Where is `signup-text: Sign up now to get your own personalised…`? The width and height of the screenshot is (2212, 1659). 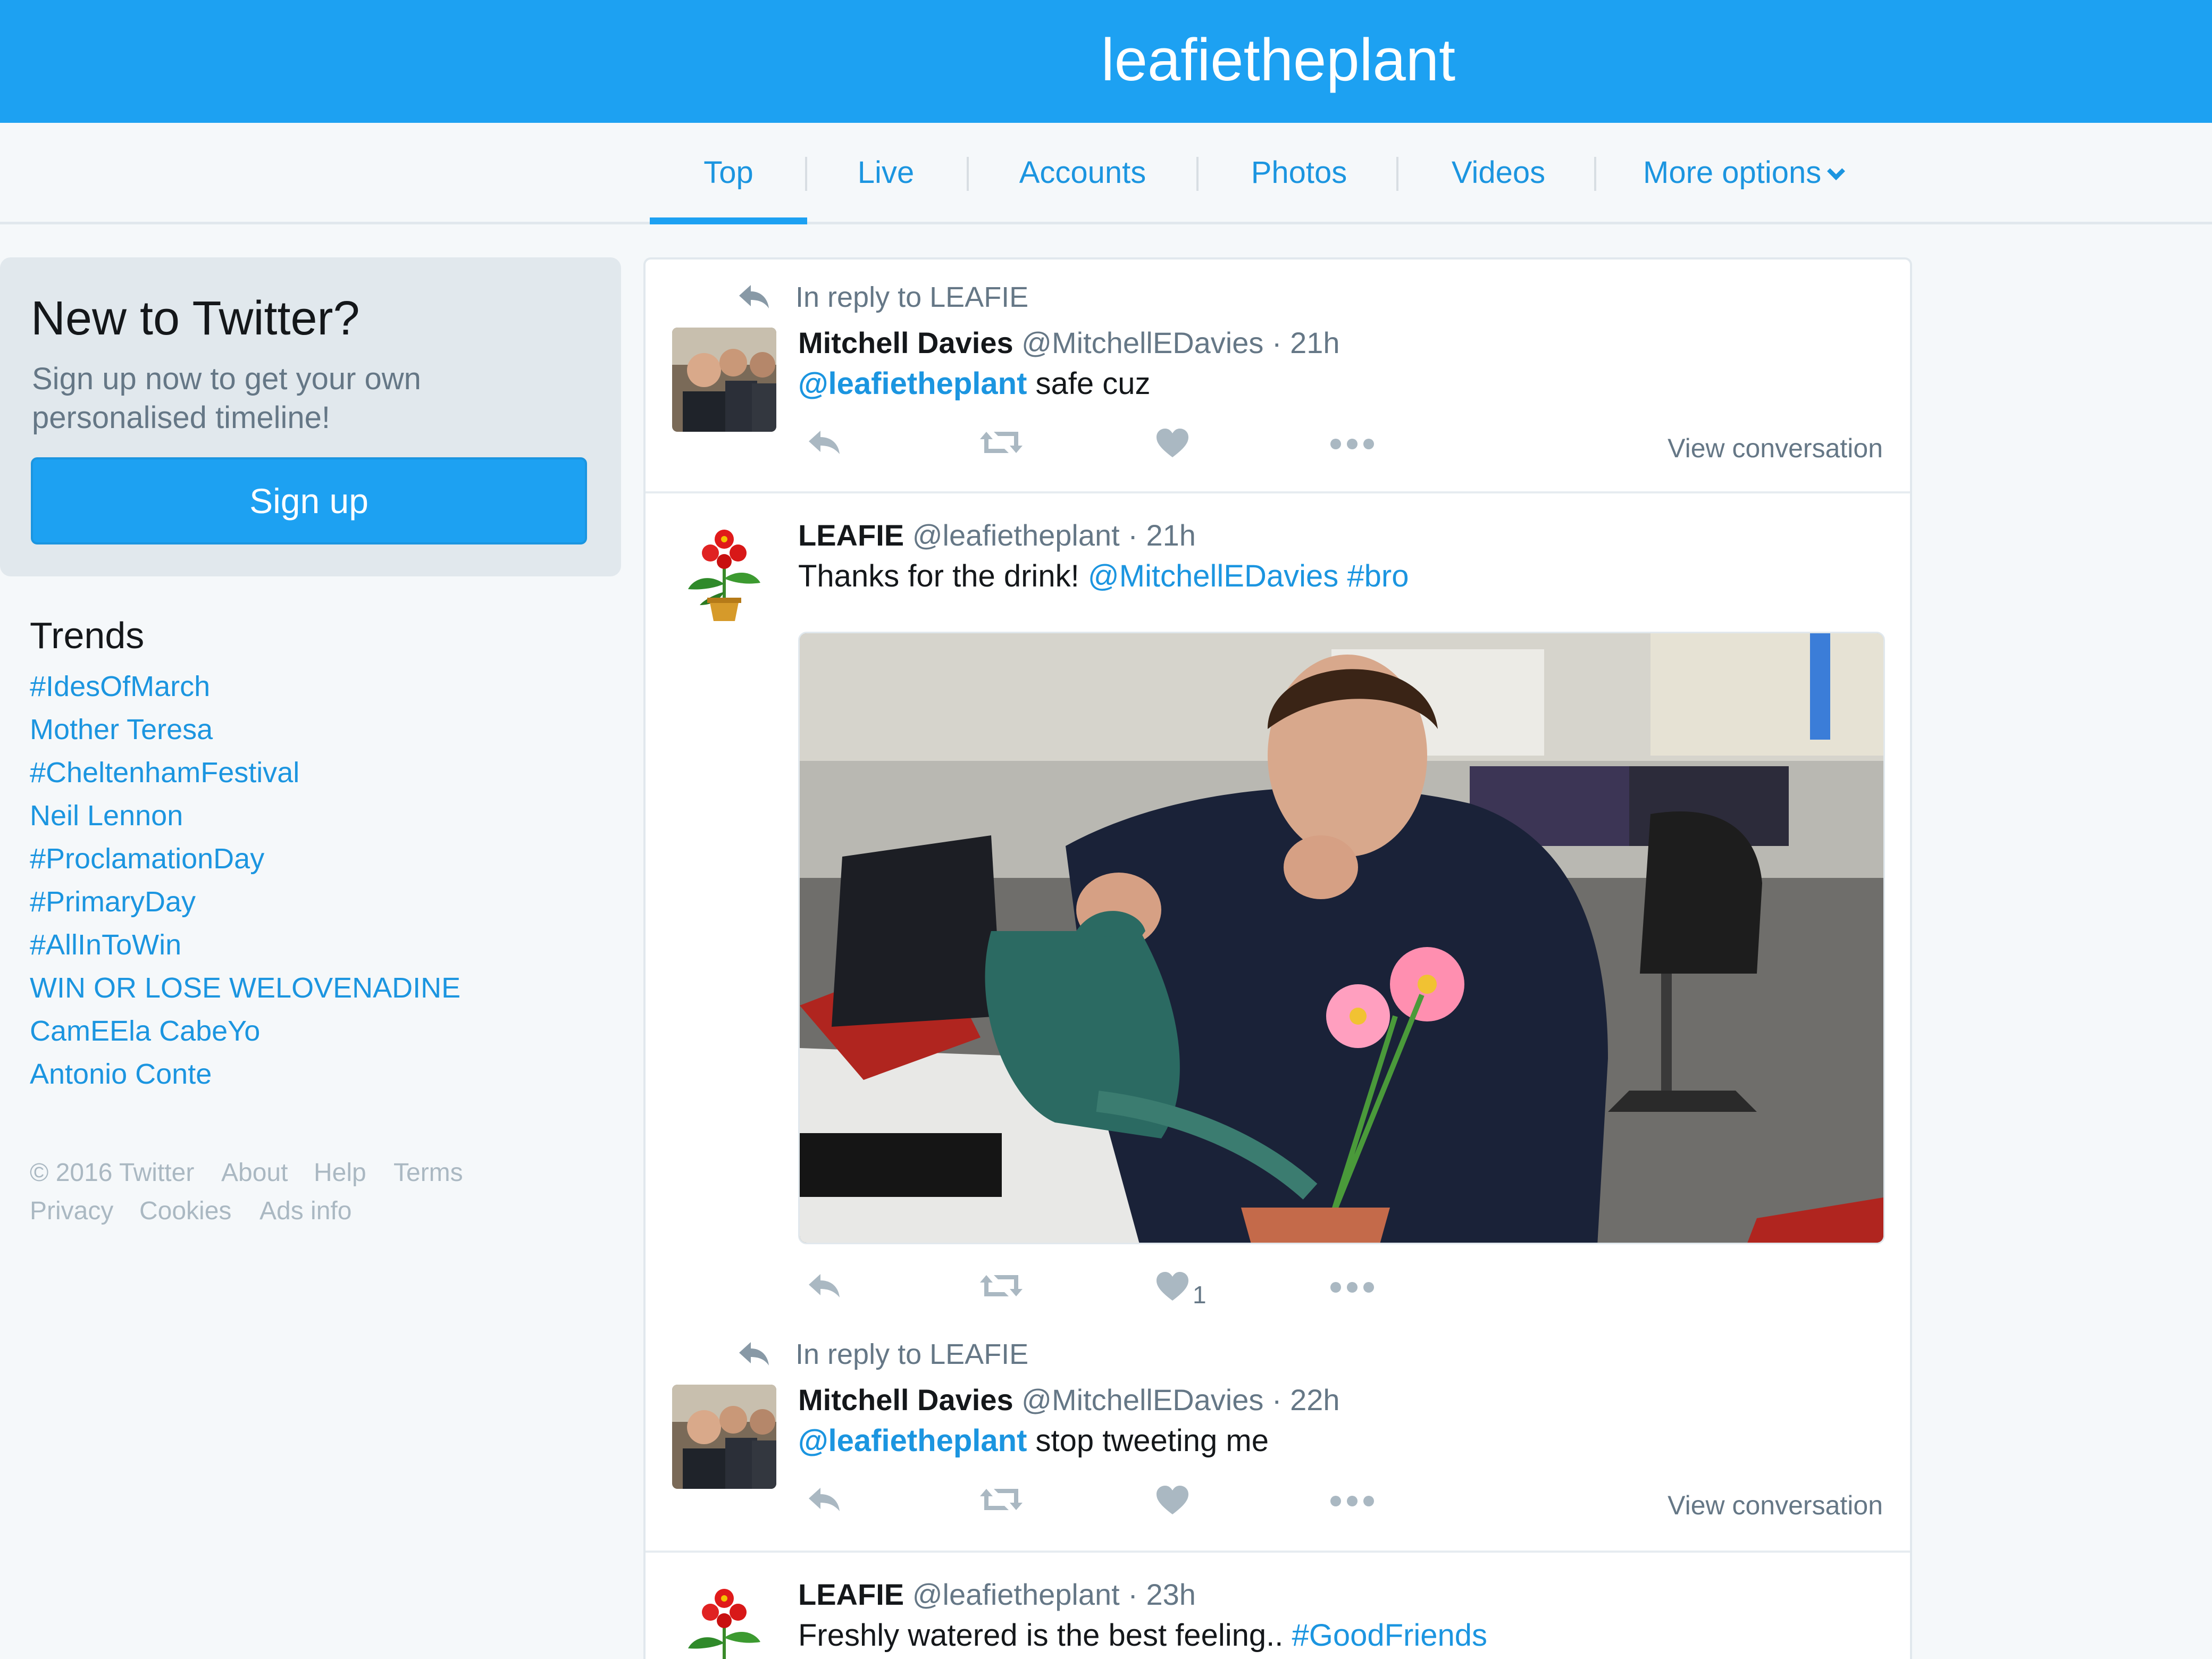 signup-text: Sign up now to get your own personalised… is located at coordinates (226, 398).